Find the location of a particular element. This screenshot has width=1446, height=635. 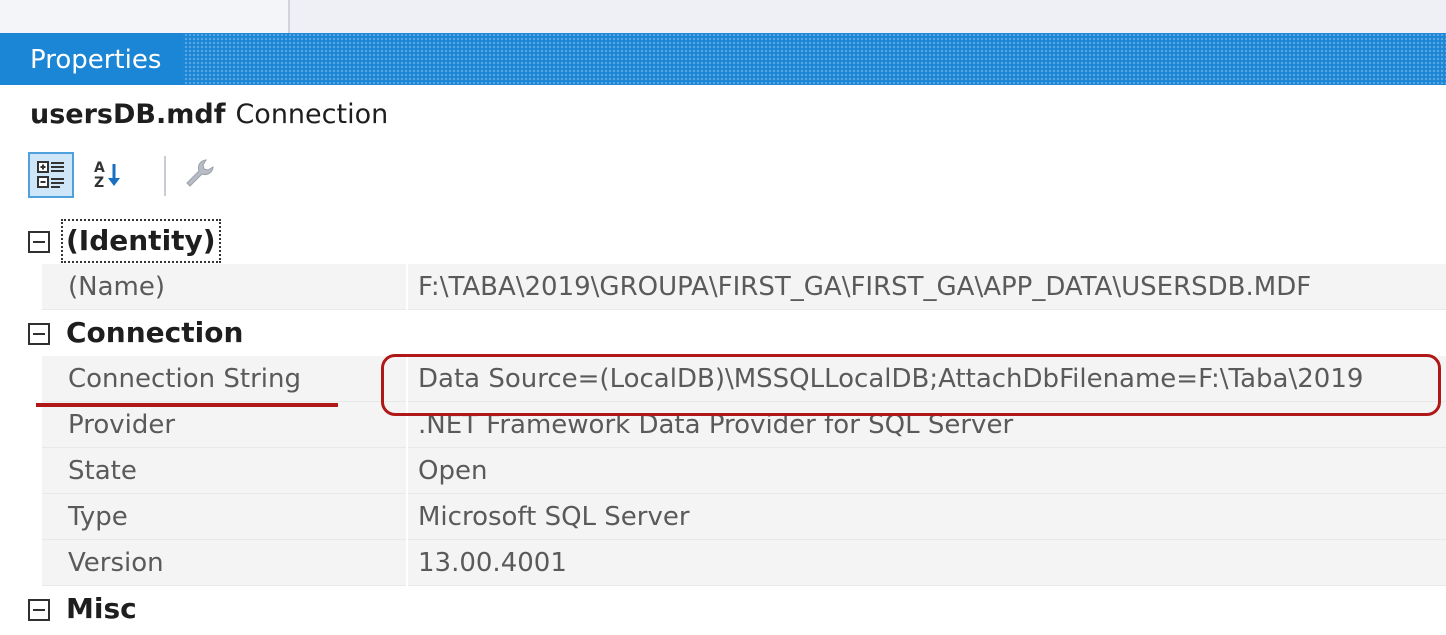

property-name: (Name) is located at coordinates (224, 287).